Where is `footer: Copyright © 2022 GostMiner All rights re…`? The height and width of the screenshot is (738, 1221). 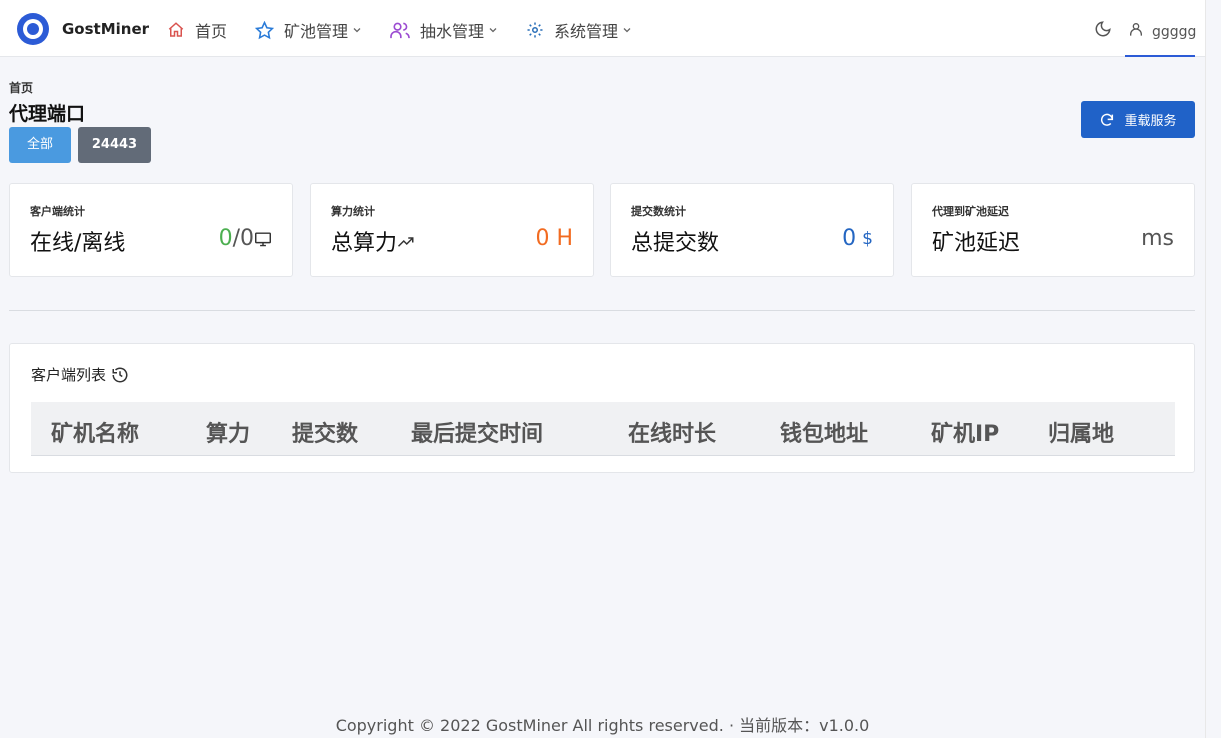 footer: Copyright © 2022 GostMiner All rights re… is located at coordinates (602, 725).